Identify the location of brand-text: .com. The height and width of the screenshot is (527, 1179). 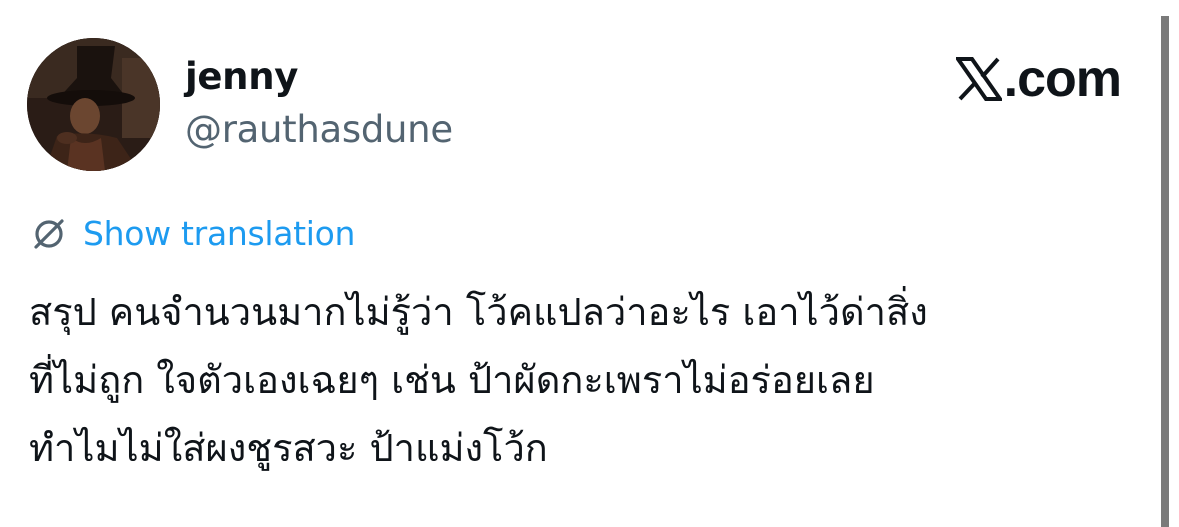
(1062, 79).